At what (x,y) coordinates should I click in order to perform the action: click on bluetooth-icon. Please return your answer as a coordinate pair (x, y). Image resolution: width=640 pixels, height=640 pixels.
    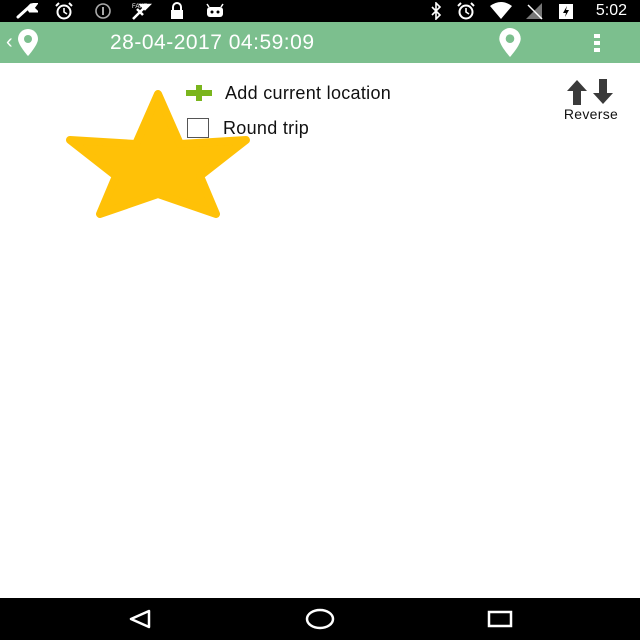
    Looking at the image, I should click on (436, 11).